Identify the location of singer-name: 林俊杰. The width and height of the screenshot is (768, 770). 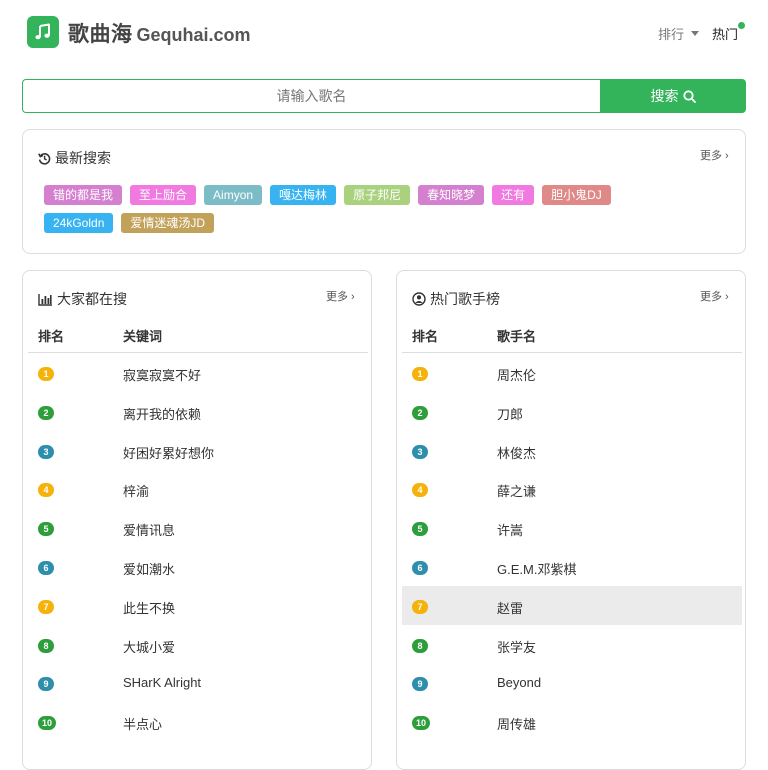
(516, 452).